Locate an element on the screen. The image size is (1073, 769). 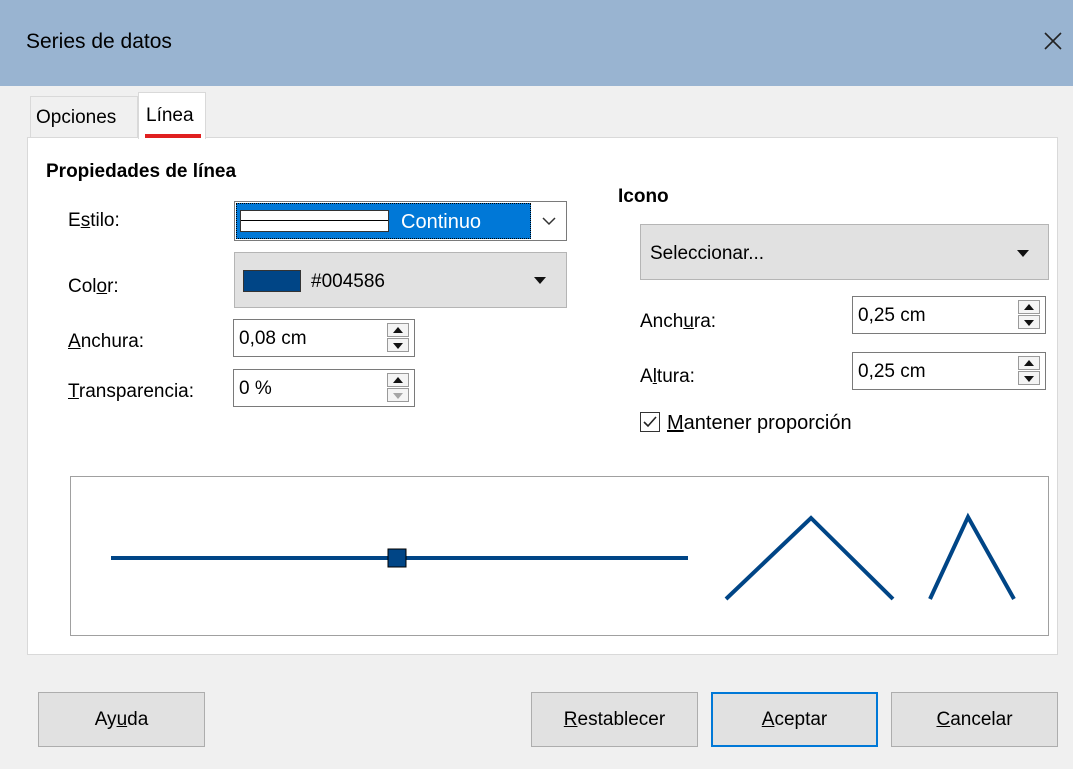
line-properties-heading: Propiedades de línea is located at coordinates (141, 171).